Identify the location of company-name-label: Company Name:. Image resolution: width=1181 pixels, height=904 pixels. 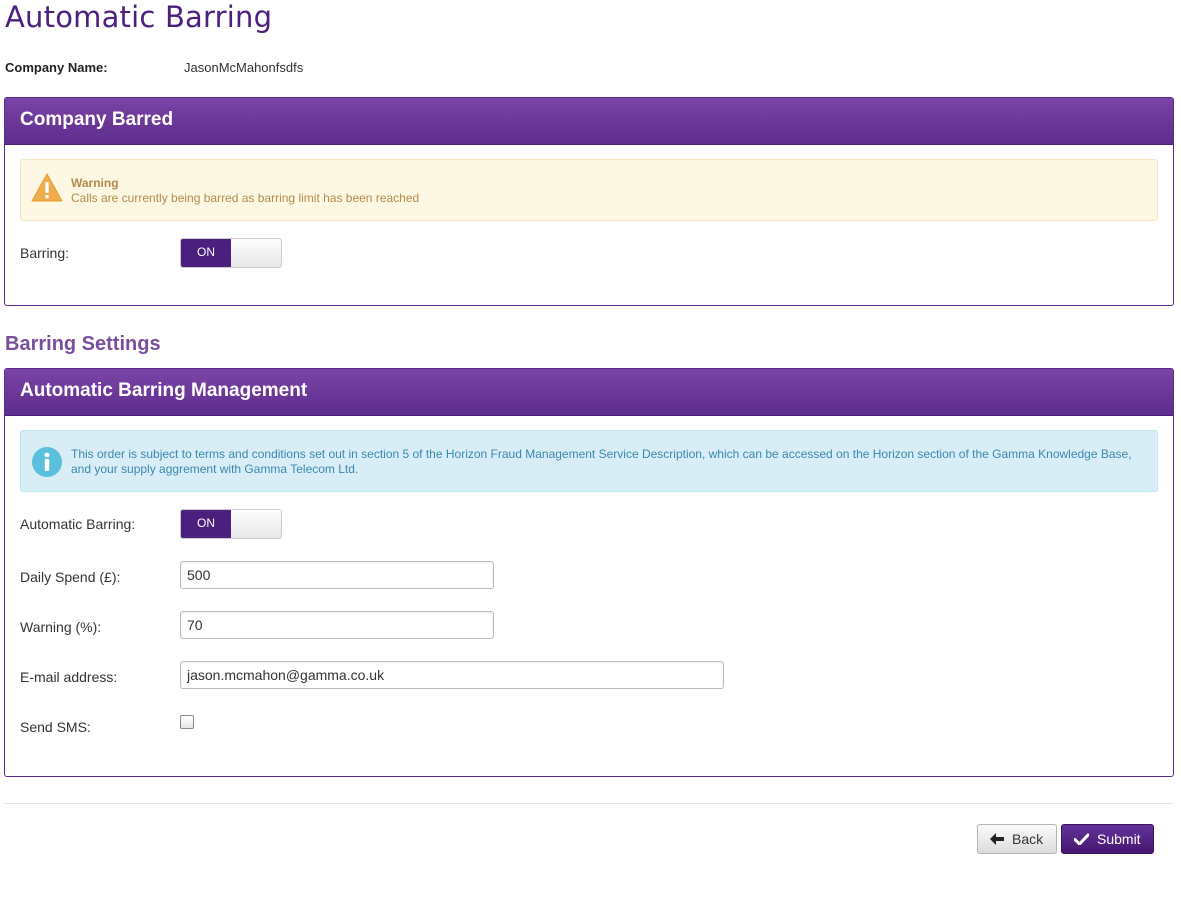
(56, 67).